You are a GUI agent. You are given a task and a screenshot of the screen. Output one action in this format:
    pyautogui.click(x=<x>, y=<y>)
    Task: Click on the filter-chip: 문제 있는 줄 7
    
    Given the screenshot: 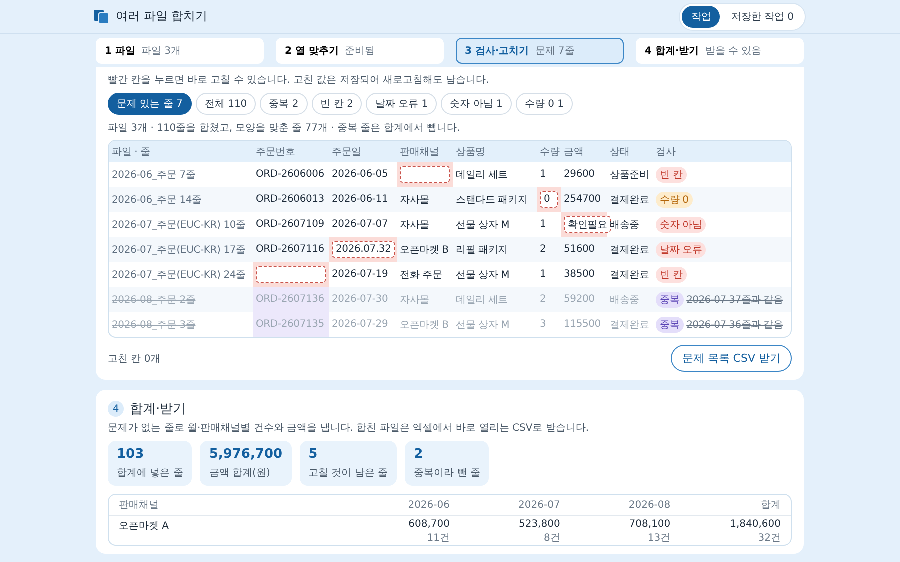 What is the action you would take?
    pyautogui.click(x=150, y=104)
    